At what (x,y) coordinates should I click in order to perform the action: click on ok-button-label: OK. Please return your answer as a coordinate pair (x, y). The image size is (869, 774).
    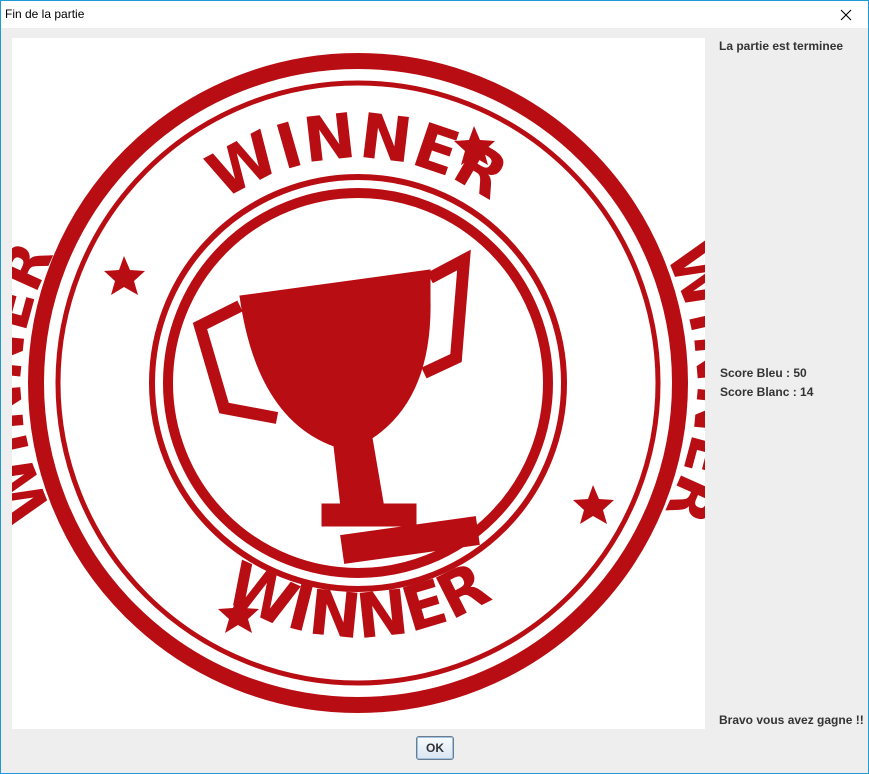
    Looking at the image, I should click on (435, 748).